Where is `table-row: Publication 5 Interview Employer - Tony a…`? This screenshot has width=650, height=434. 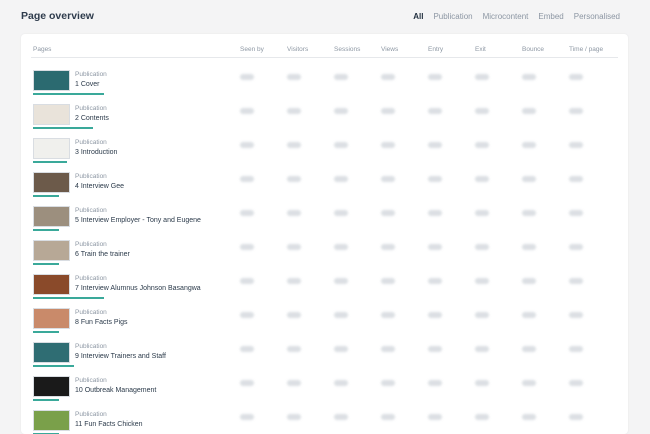
table-row: Publication 5 Interview Employer - Tony a… is located at coordinates (324, 221).